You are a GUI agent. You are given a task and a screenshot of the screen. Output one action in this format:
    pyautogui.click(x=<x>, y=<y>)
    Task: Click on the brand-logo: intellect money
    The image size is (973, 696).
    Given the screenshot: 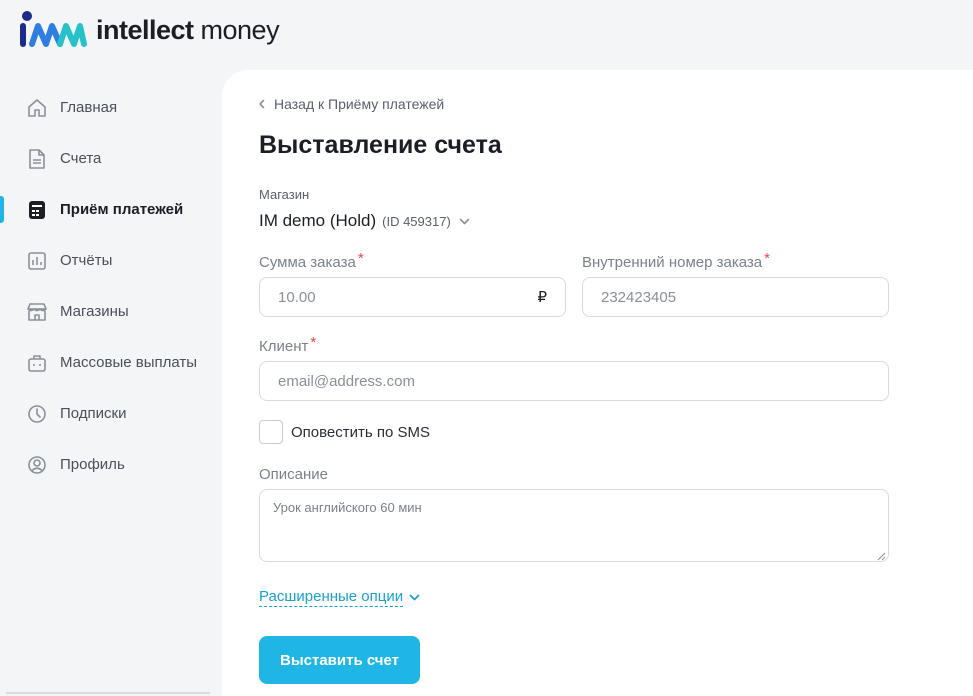 What is the action you would take?
    pyautogui.click(x=150, y=30)
    